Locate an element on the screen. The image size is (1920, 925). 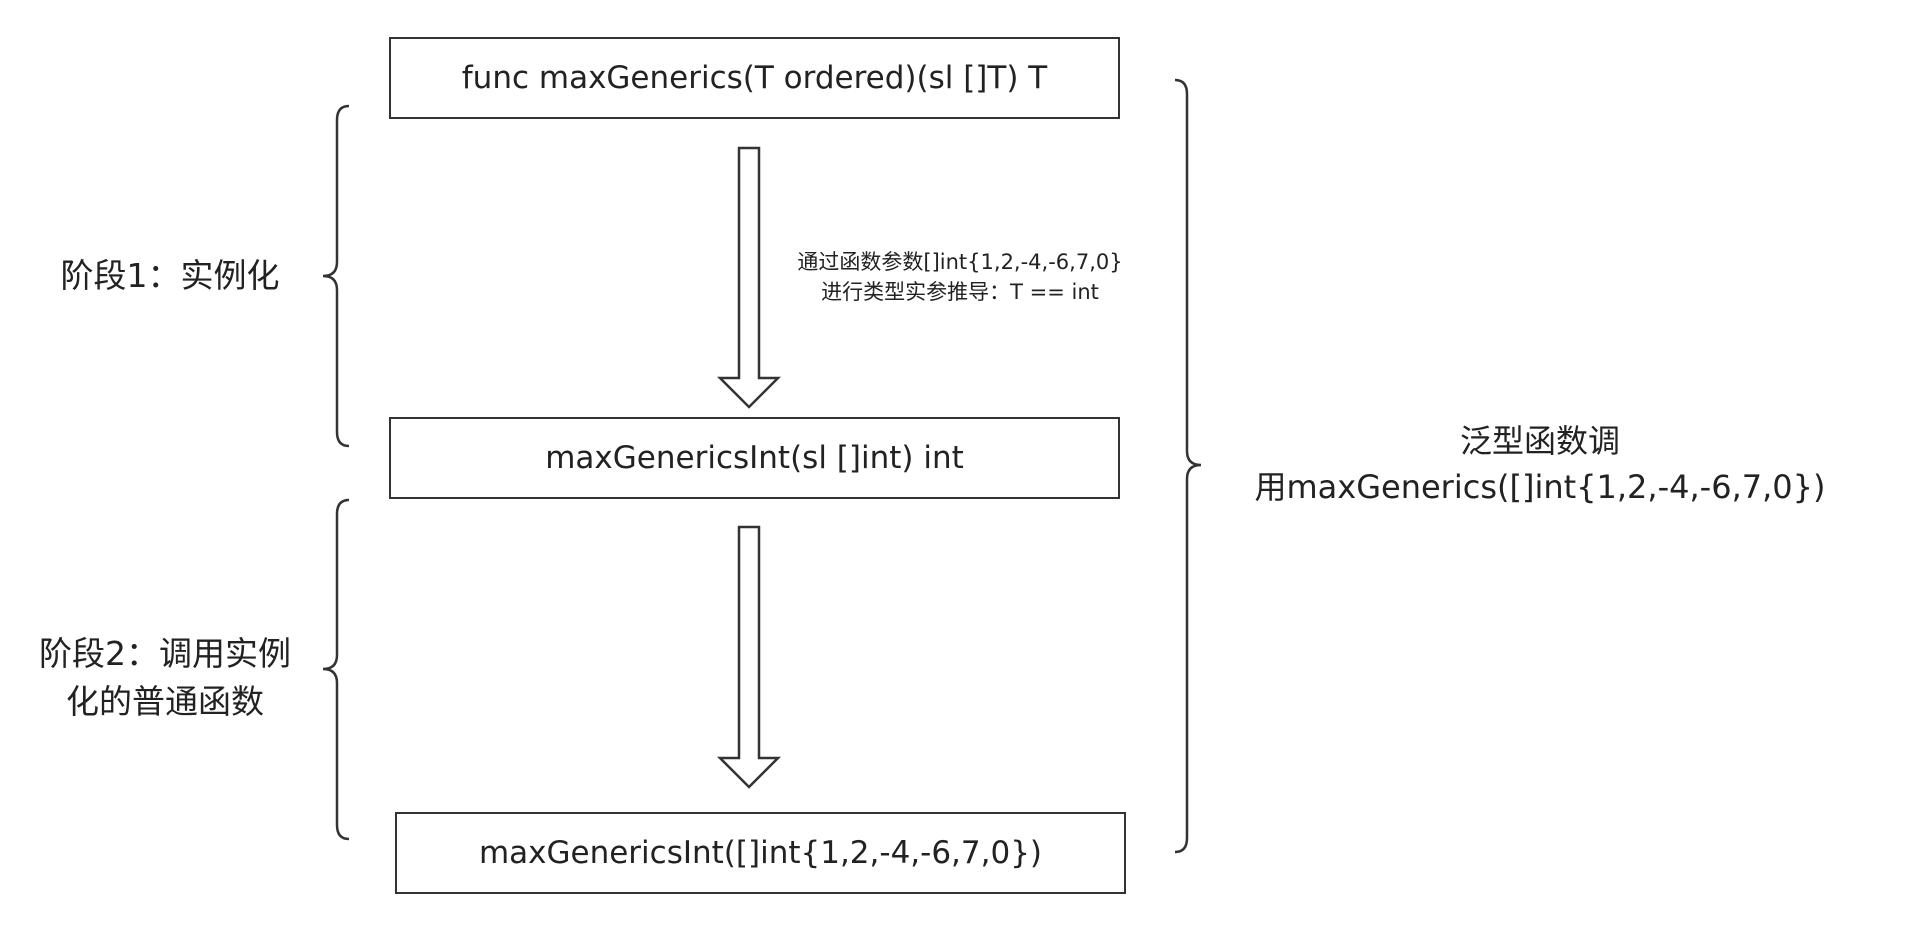
generic-call-label-line2: 用maxGenerics([]int{1,2,-4,-6,7,0}) is located at coordinates (1540, 487).